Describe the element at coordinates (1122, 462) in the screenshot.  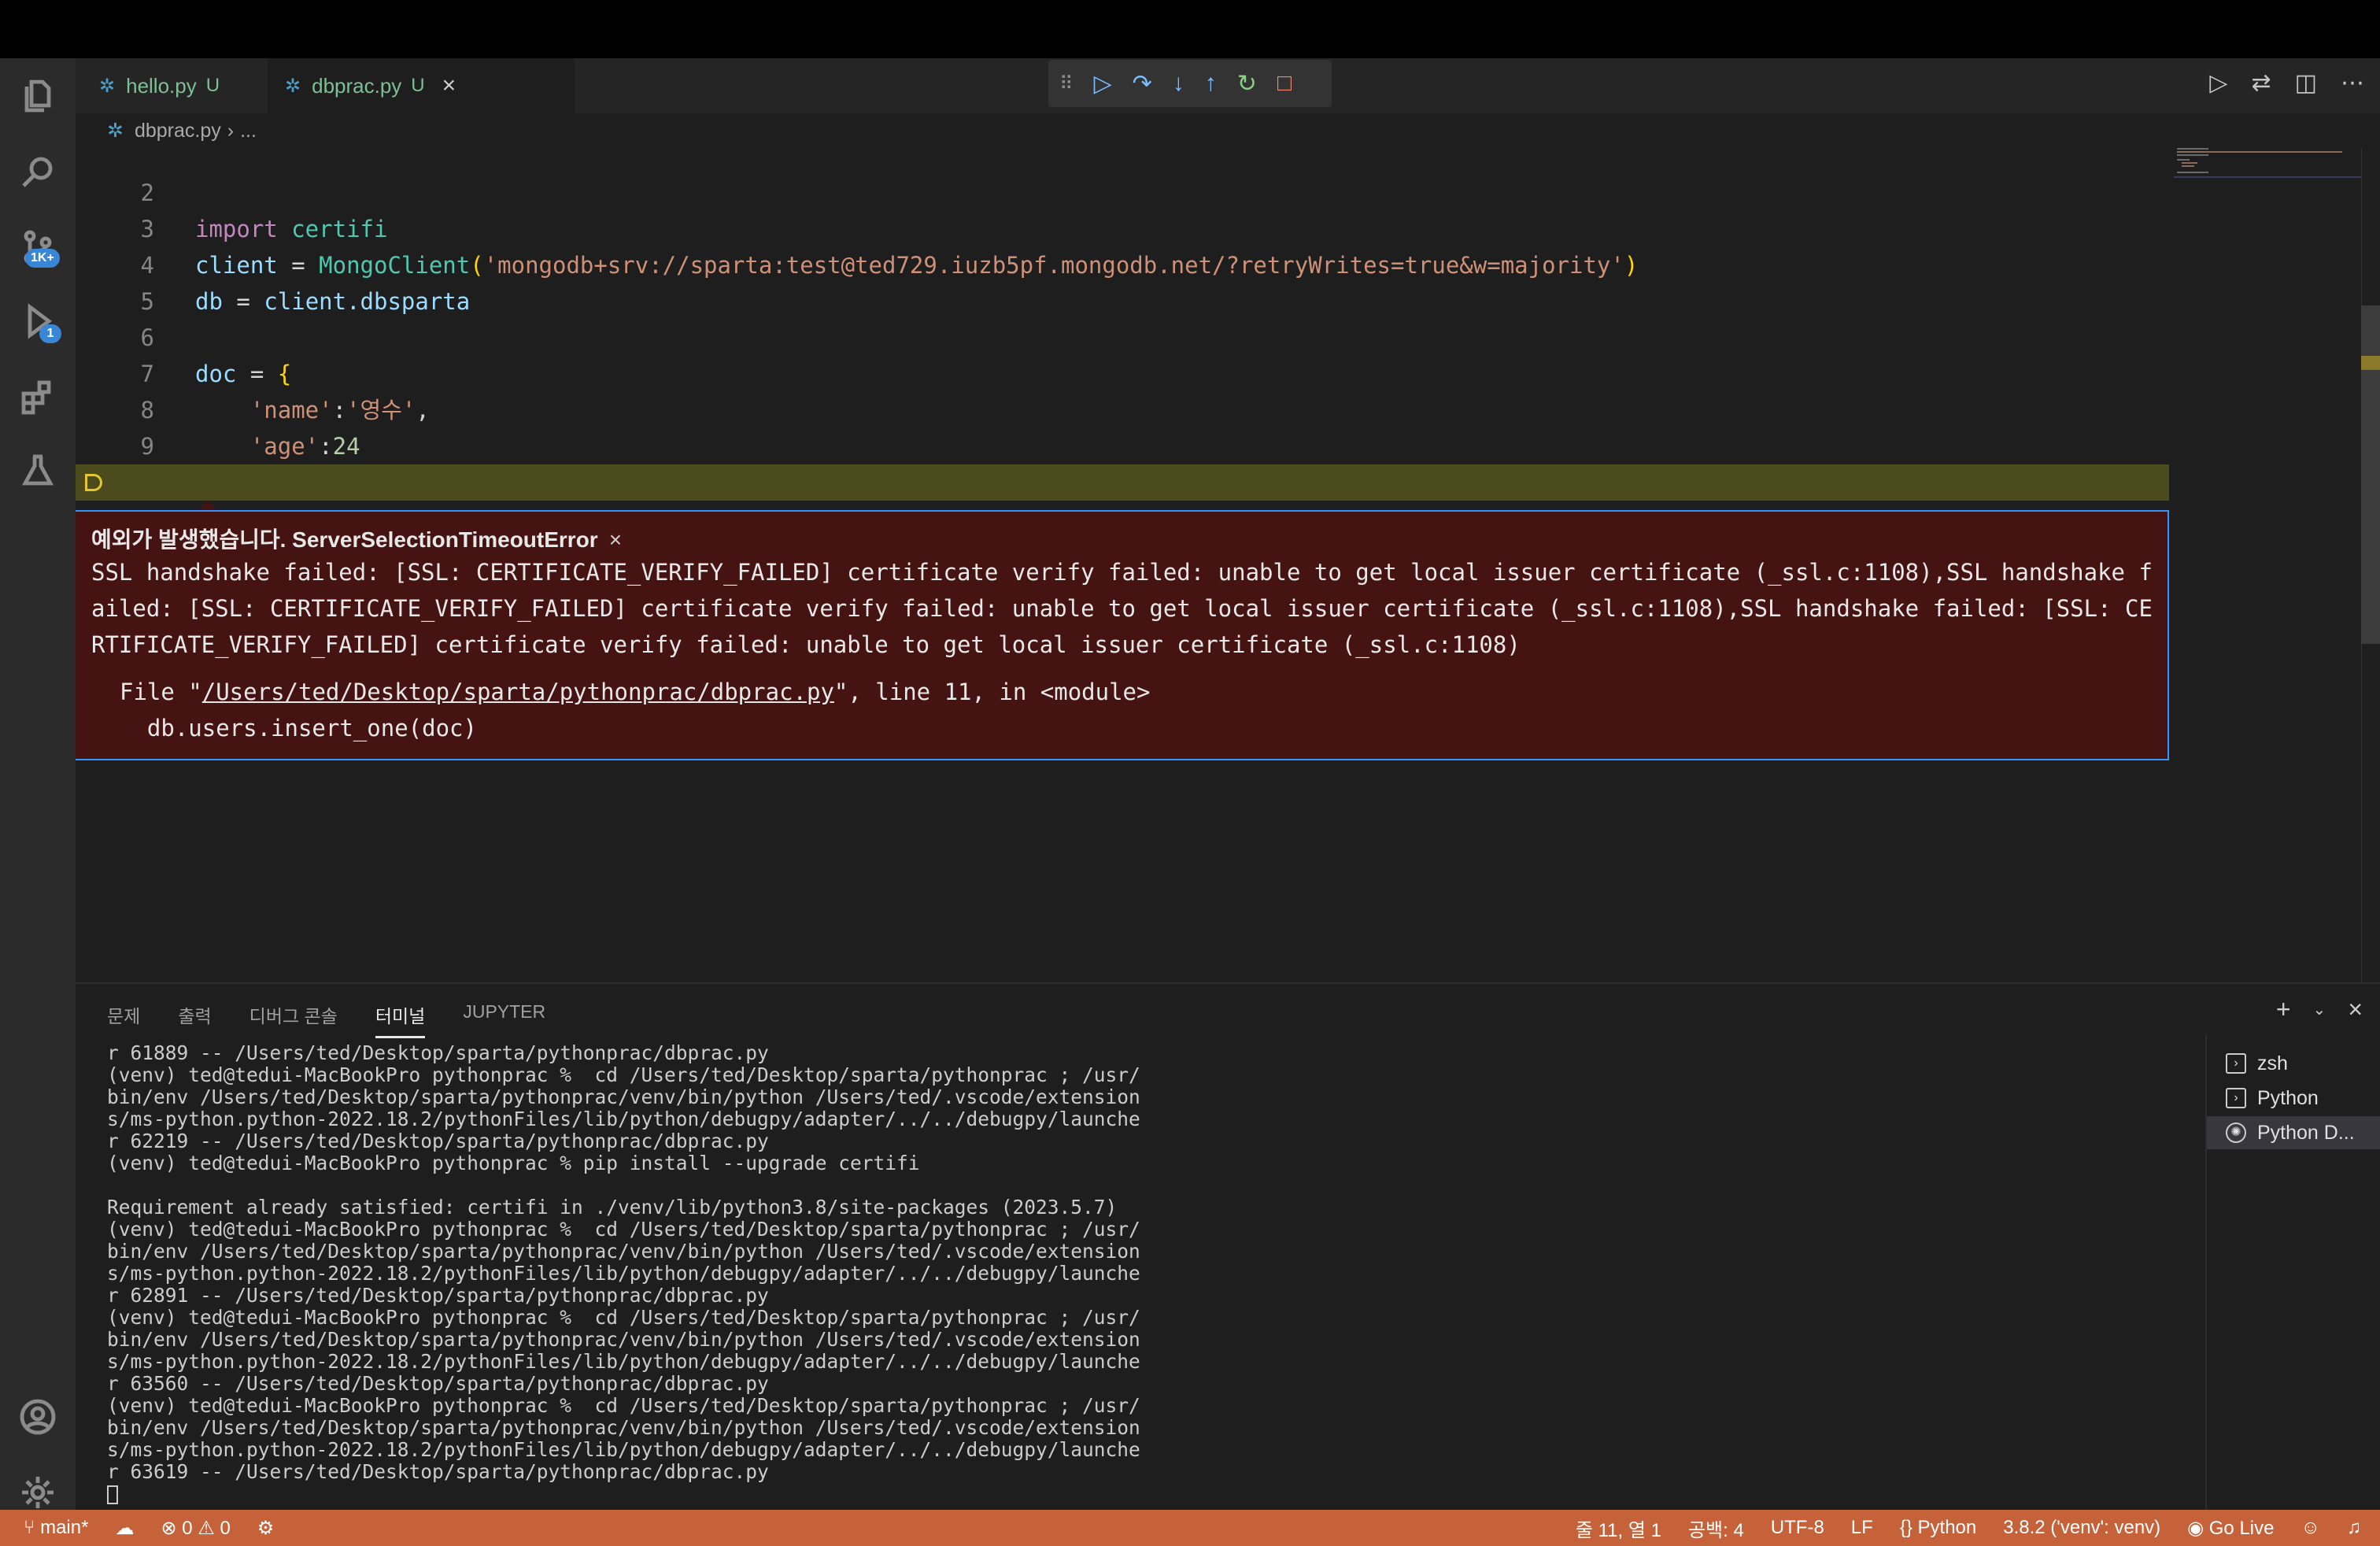
I see `code-line: 10` at that location.